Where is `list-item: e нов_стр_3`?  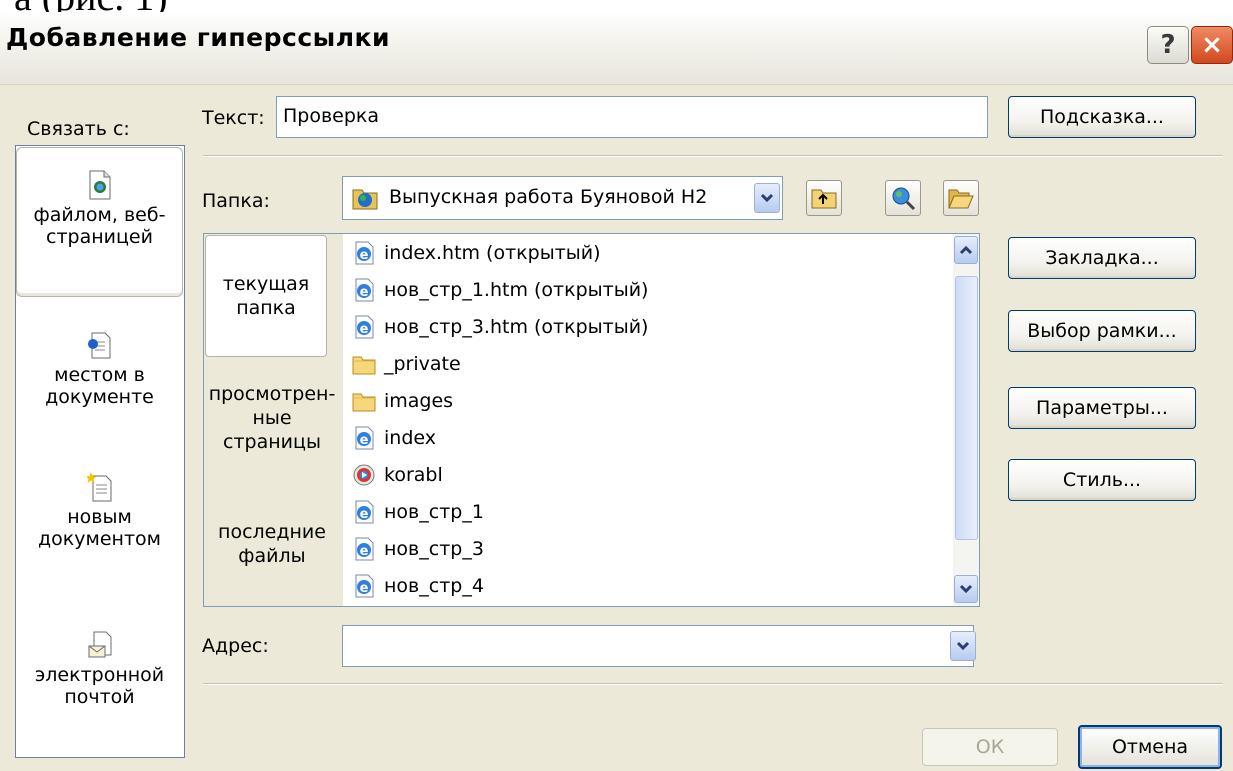 list-item: e нов_стр_3 is located at coordinates (418, 549).